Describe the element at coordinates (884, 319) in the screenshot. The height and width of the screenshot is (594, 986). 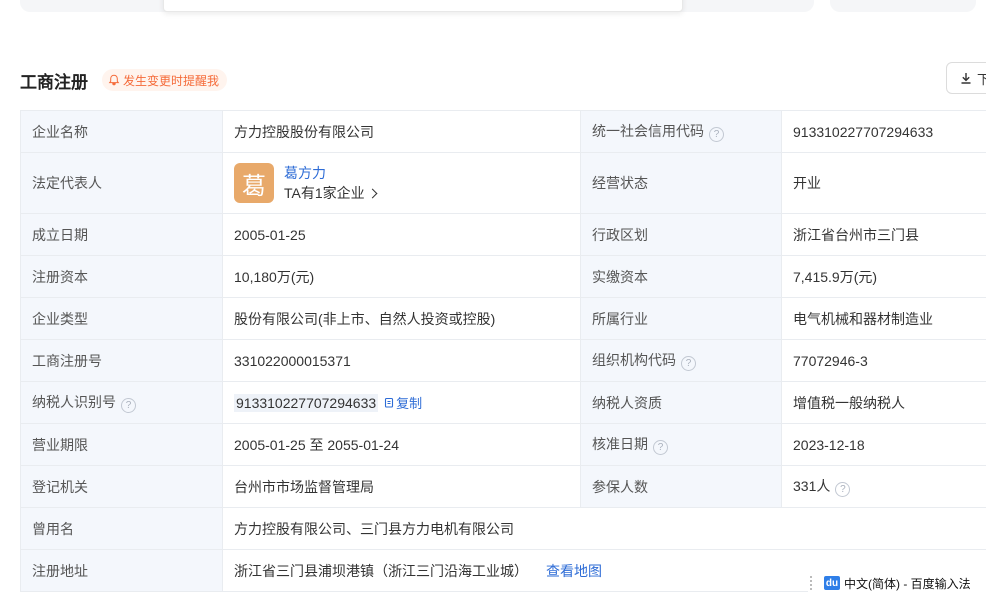
I see `industry-value: 电气机械和器材制造业` at that location.